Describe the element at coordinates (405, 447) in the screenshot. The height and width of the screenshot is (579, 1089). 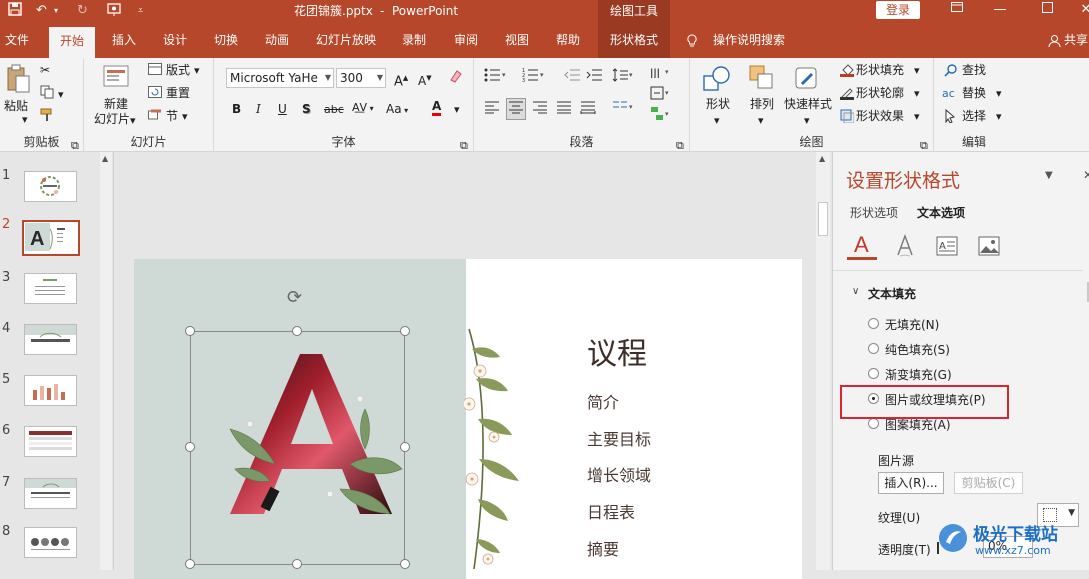
I see `resize-handle-e` at that location.